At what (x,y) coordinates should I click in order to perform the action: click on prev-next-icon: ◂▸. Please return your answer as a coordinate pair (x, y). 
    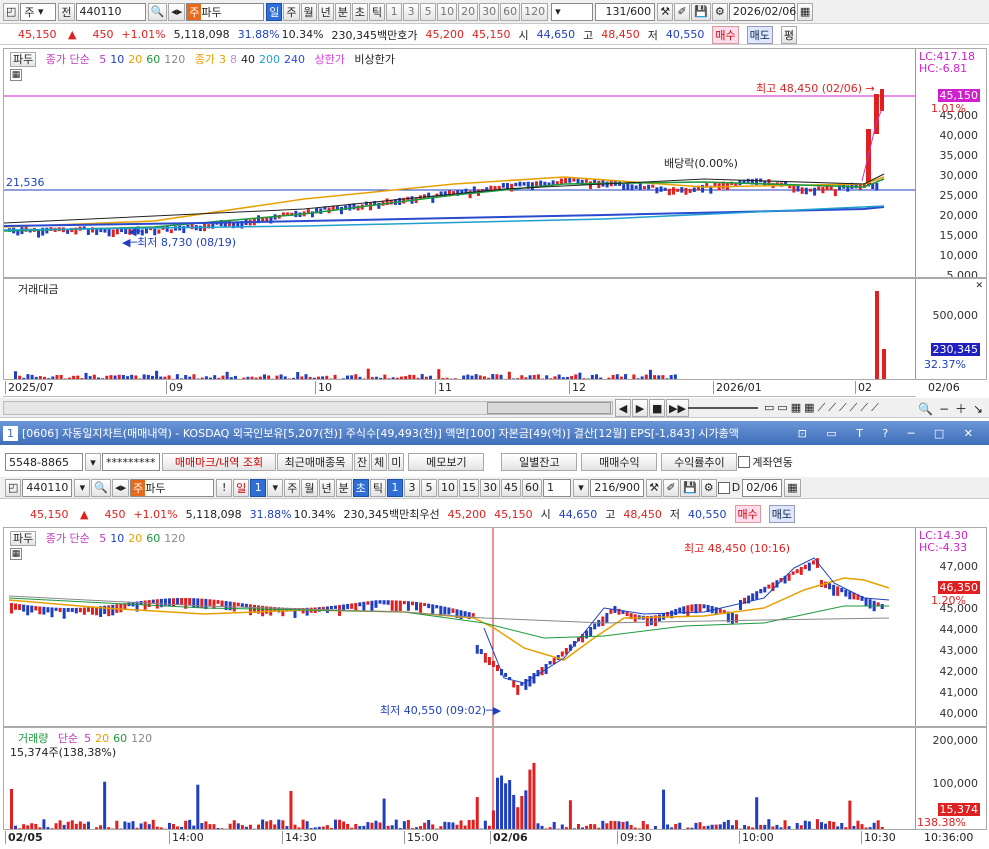
    Looking at the image, I should click on (177, 11).